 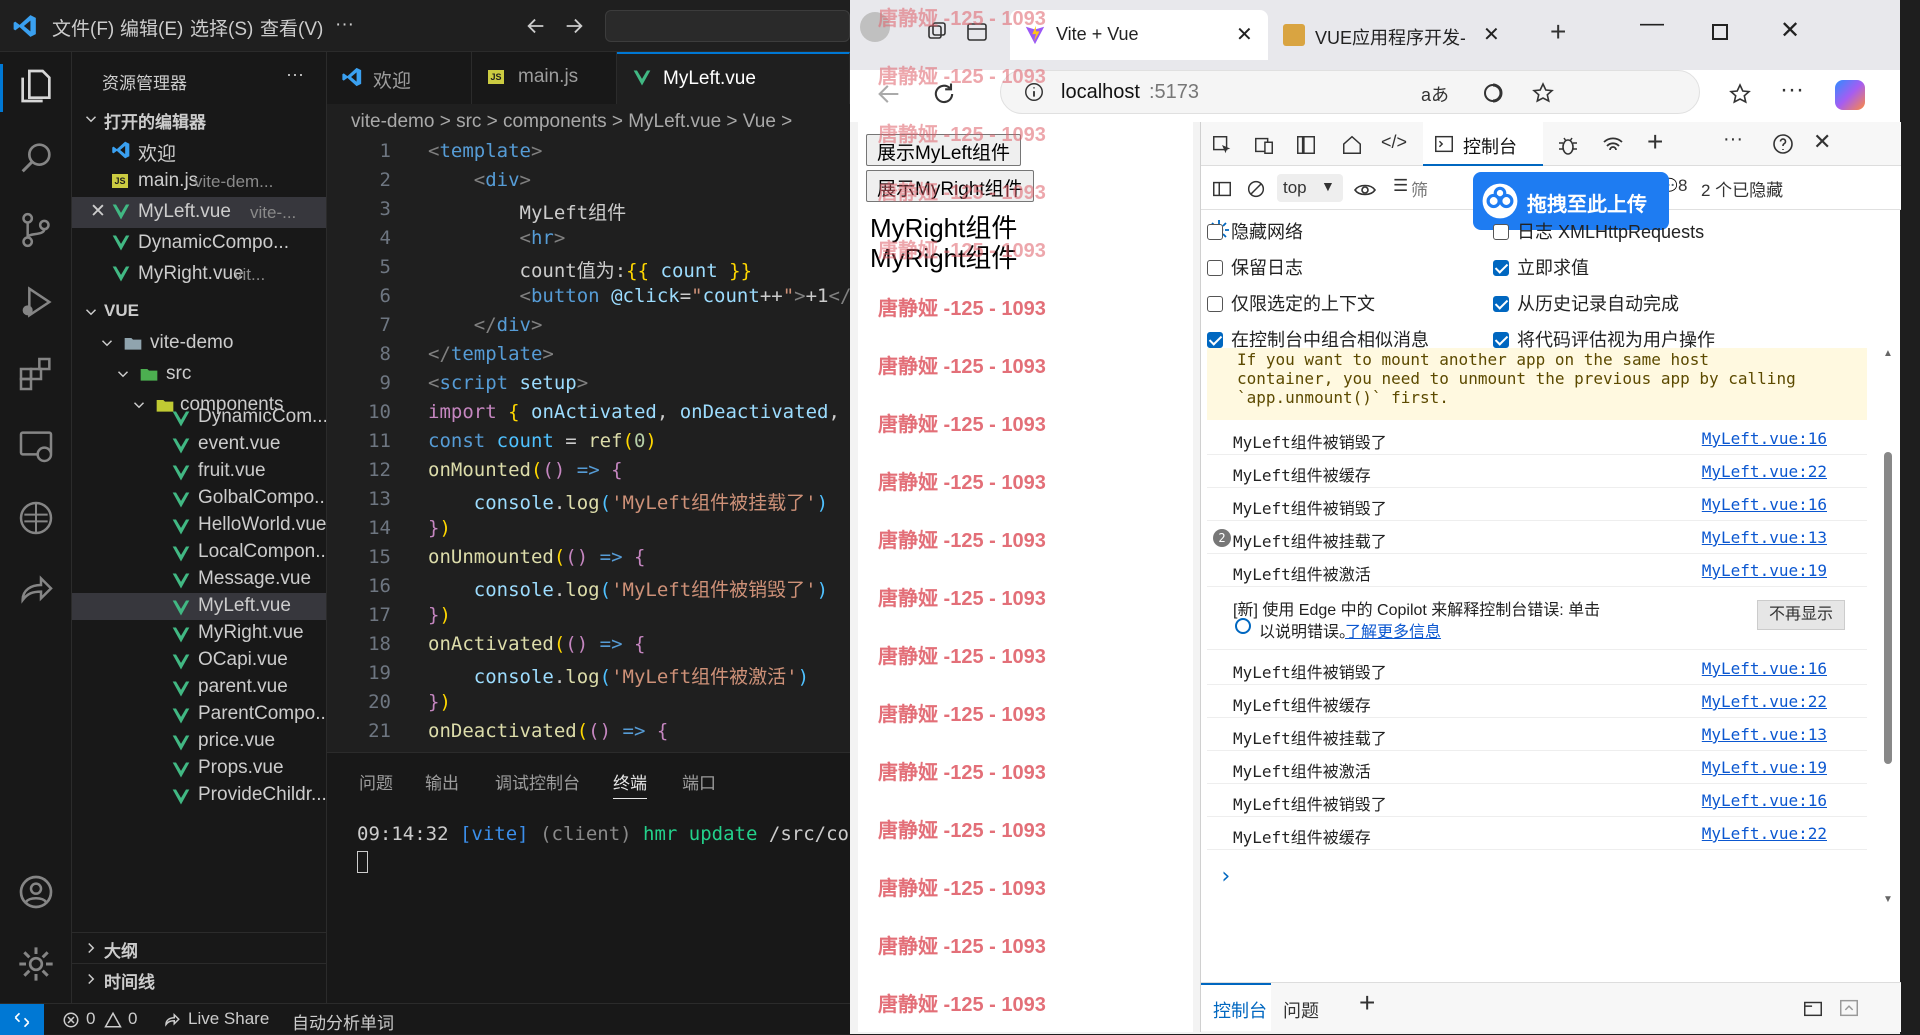 What do you see at coordinates (36, 374) in the screenshot?
I see `extensions-icon` at bounding box center [36, 374].